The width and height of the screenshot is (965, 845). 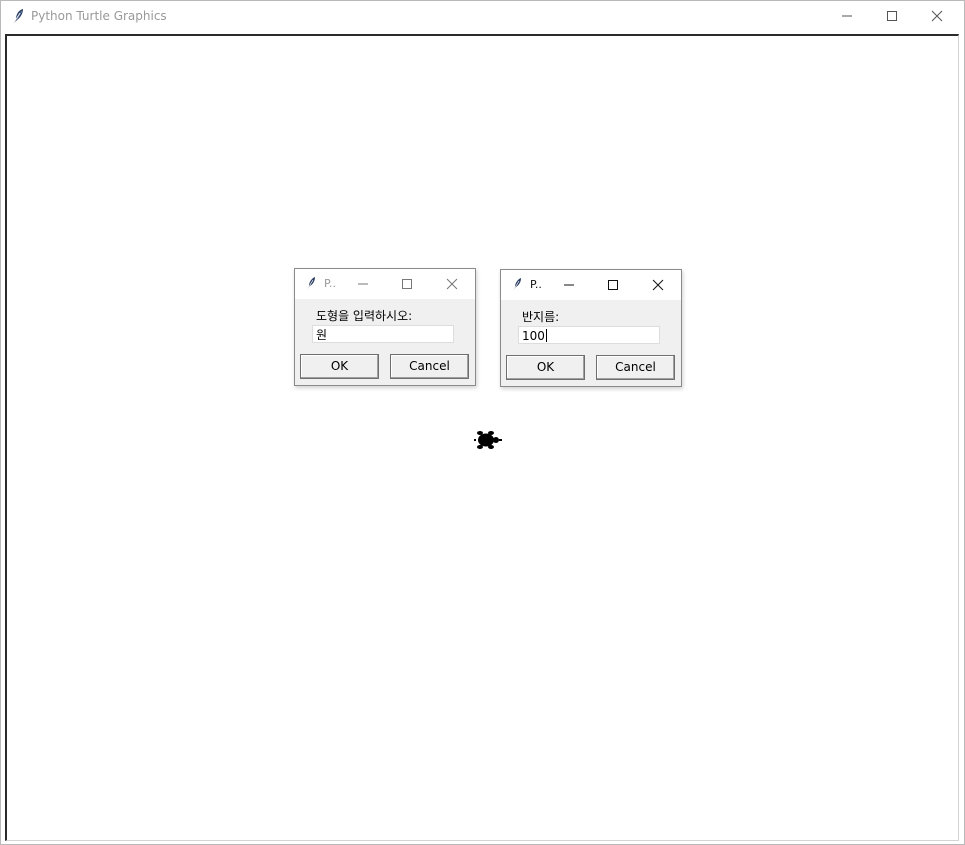 I want to click on close-button, so click(x=937, y=16).